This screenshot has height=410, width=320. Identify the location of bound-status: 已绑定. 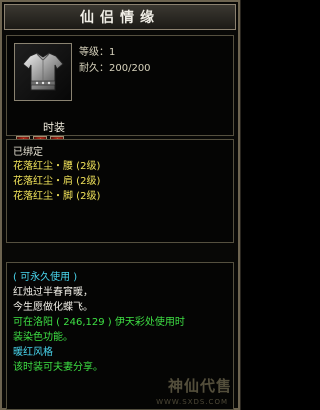
(28, 152).